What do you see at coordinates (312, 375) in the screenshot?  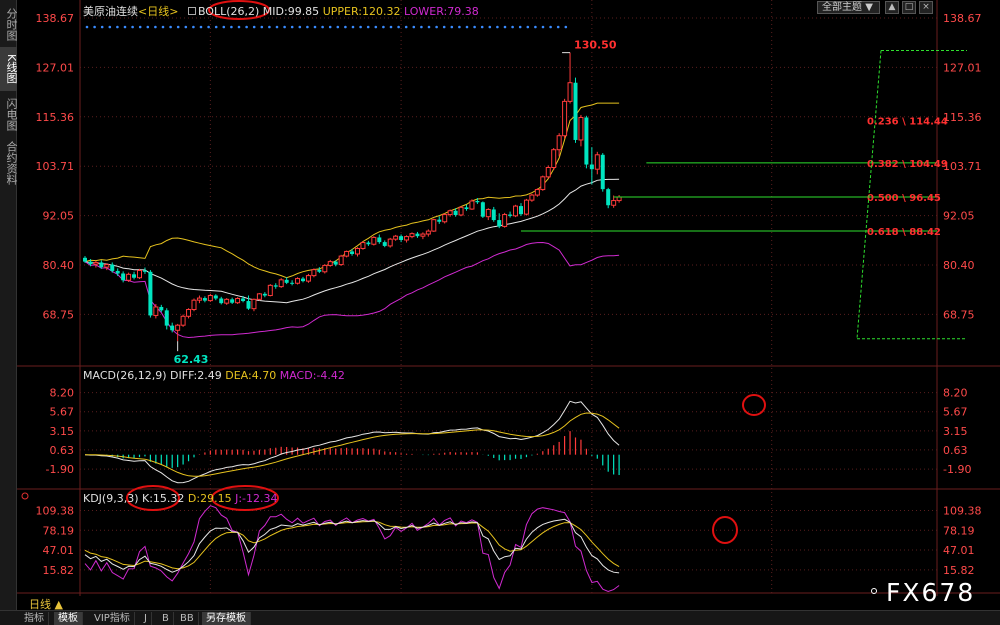 I see `macd-macd-value: MACD:-4.42` at bounding box center [312, 375].